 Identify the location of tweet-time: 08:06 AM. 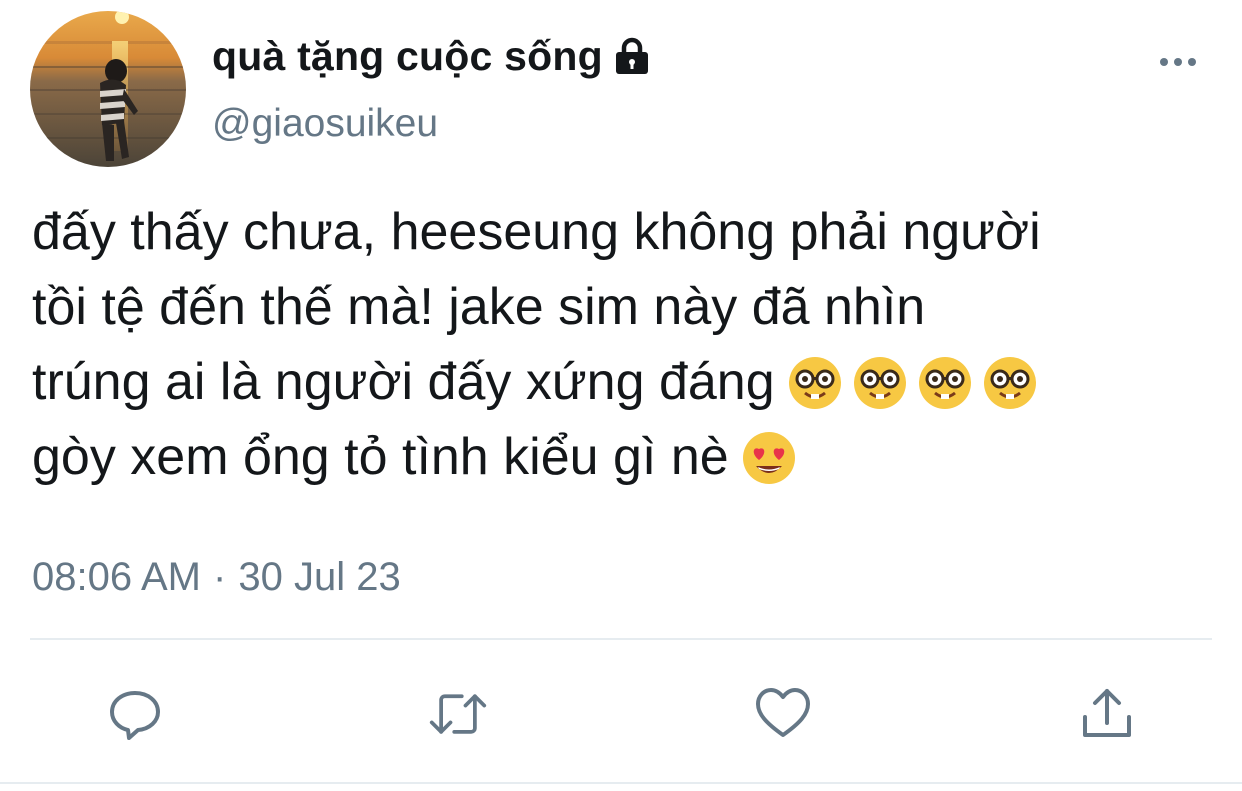
(117, 577).